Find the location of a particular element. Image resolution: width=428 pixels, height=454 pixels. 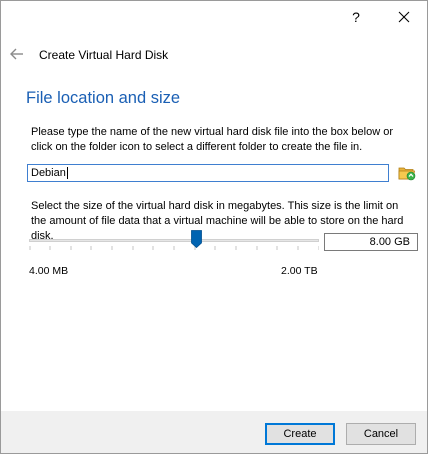

help-button: ? is located at coordinates (356, 17).